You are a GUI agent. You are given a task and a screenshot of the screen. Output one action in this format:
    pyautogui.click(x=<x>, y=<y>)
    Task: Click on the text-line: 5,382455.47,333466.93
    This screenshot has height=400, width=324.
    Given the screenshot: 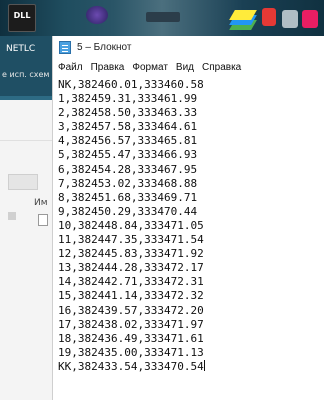 What is the action you would take?
    pyautogui.click(x=128, y=155)
    